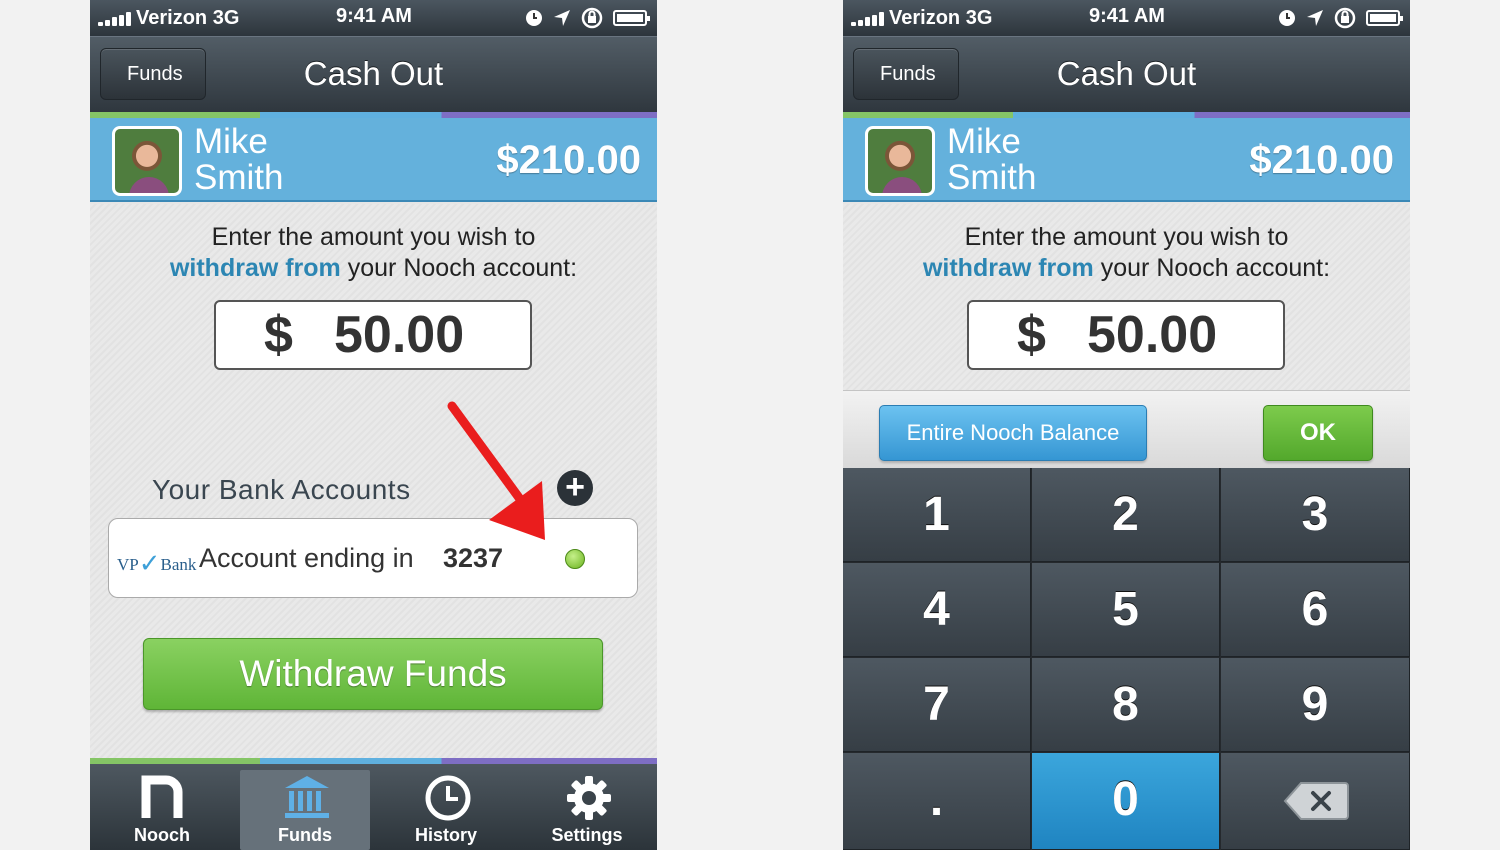  Describe the element at coordinates (281, 489) in the screenshot. I see `bank-accounts-heading: Your Bank Accounts` at that location.